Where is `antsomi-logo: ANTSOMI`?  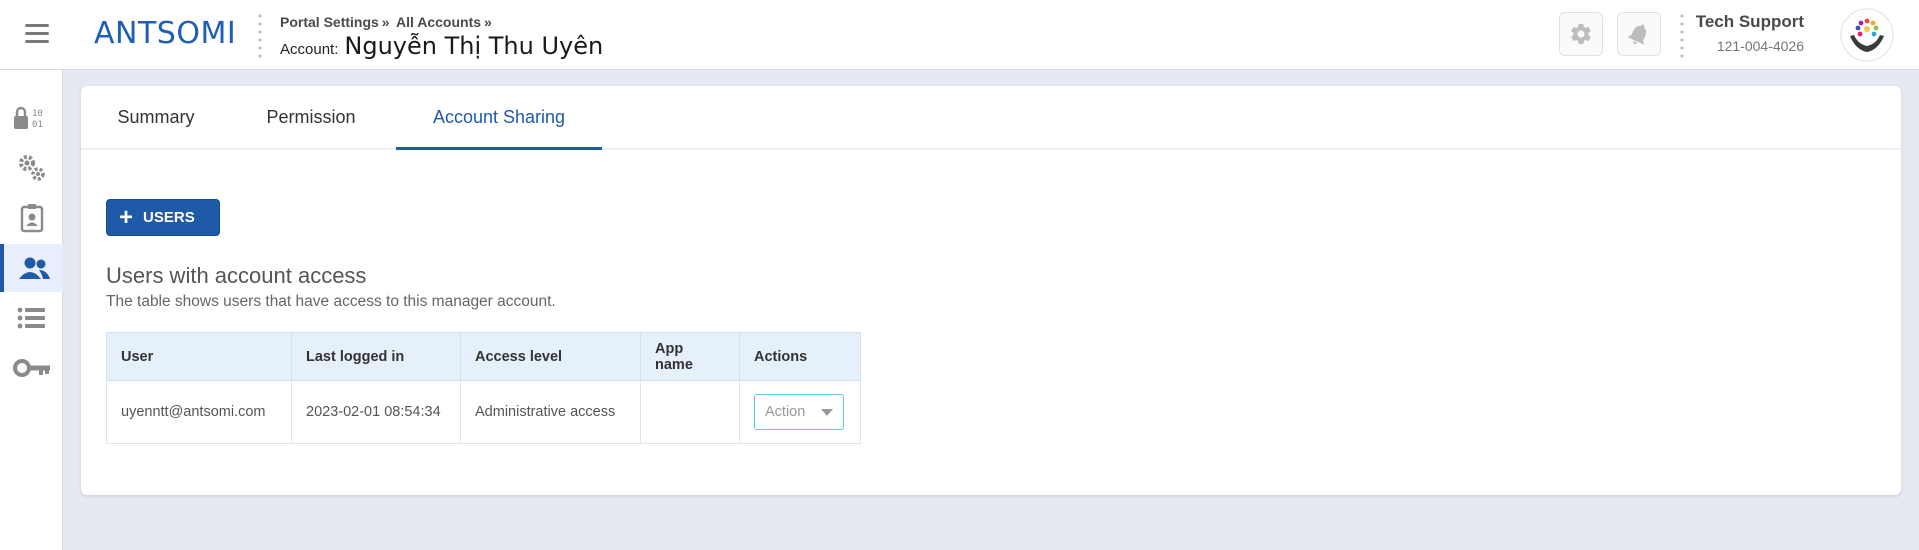
antsomi-logo: ANTSOMI is located at coordinates (165, 33).